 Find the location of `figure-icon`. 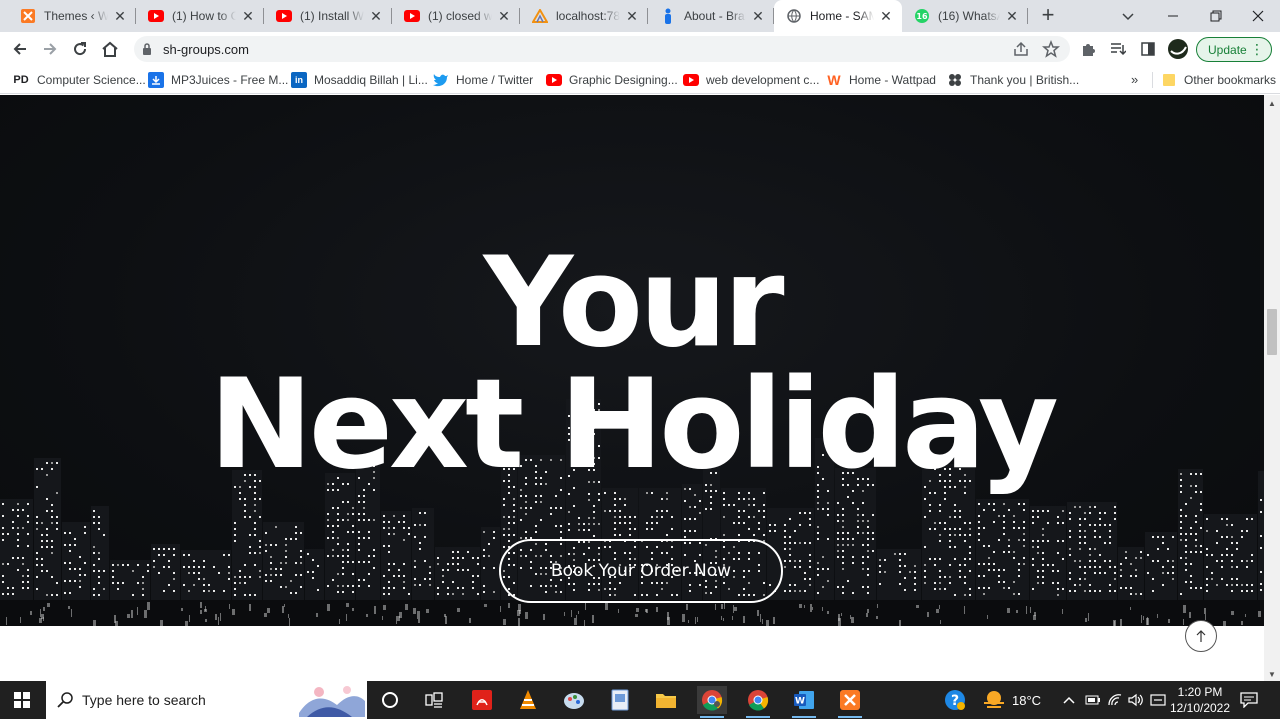

figure-icon is located at coordinates (668, 16).